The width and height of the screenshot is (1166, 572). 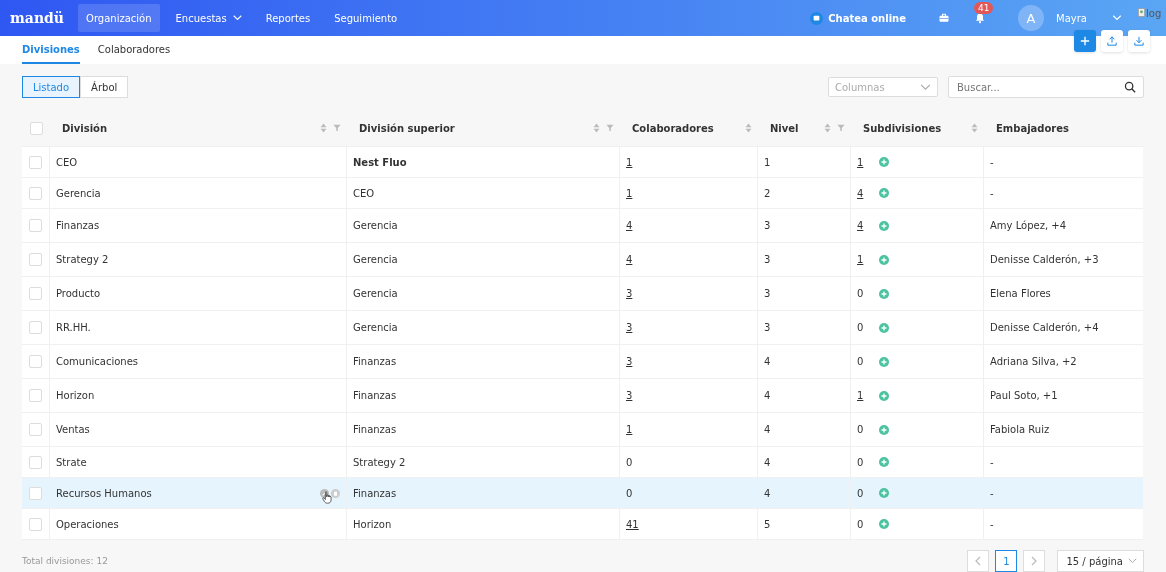 I want to click on add-button, so click(x=1085, y=41).